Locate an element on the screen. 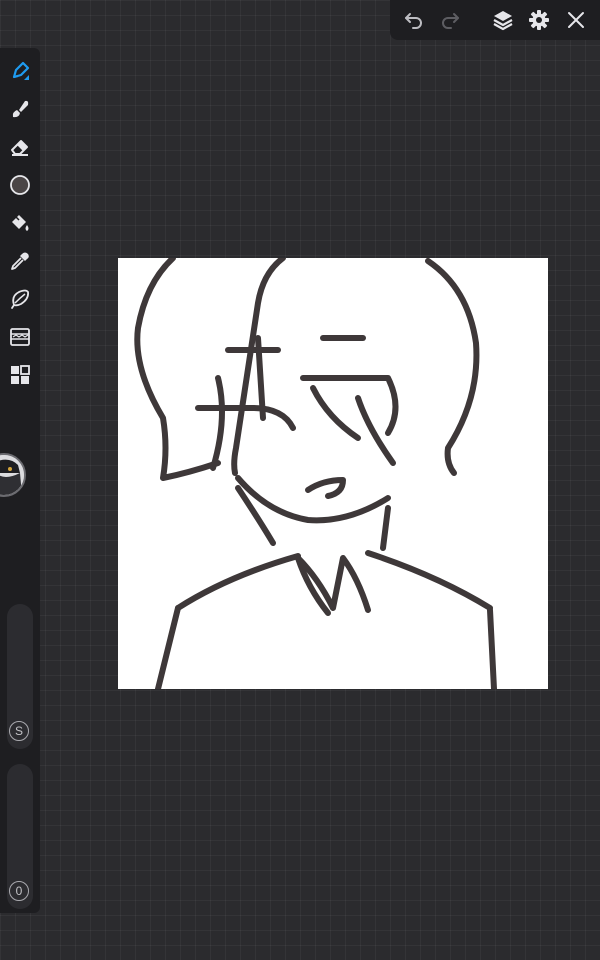 This screenshot has width=600, height=960. lasso-tool-button is located at coordinates (20, 299).